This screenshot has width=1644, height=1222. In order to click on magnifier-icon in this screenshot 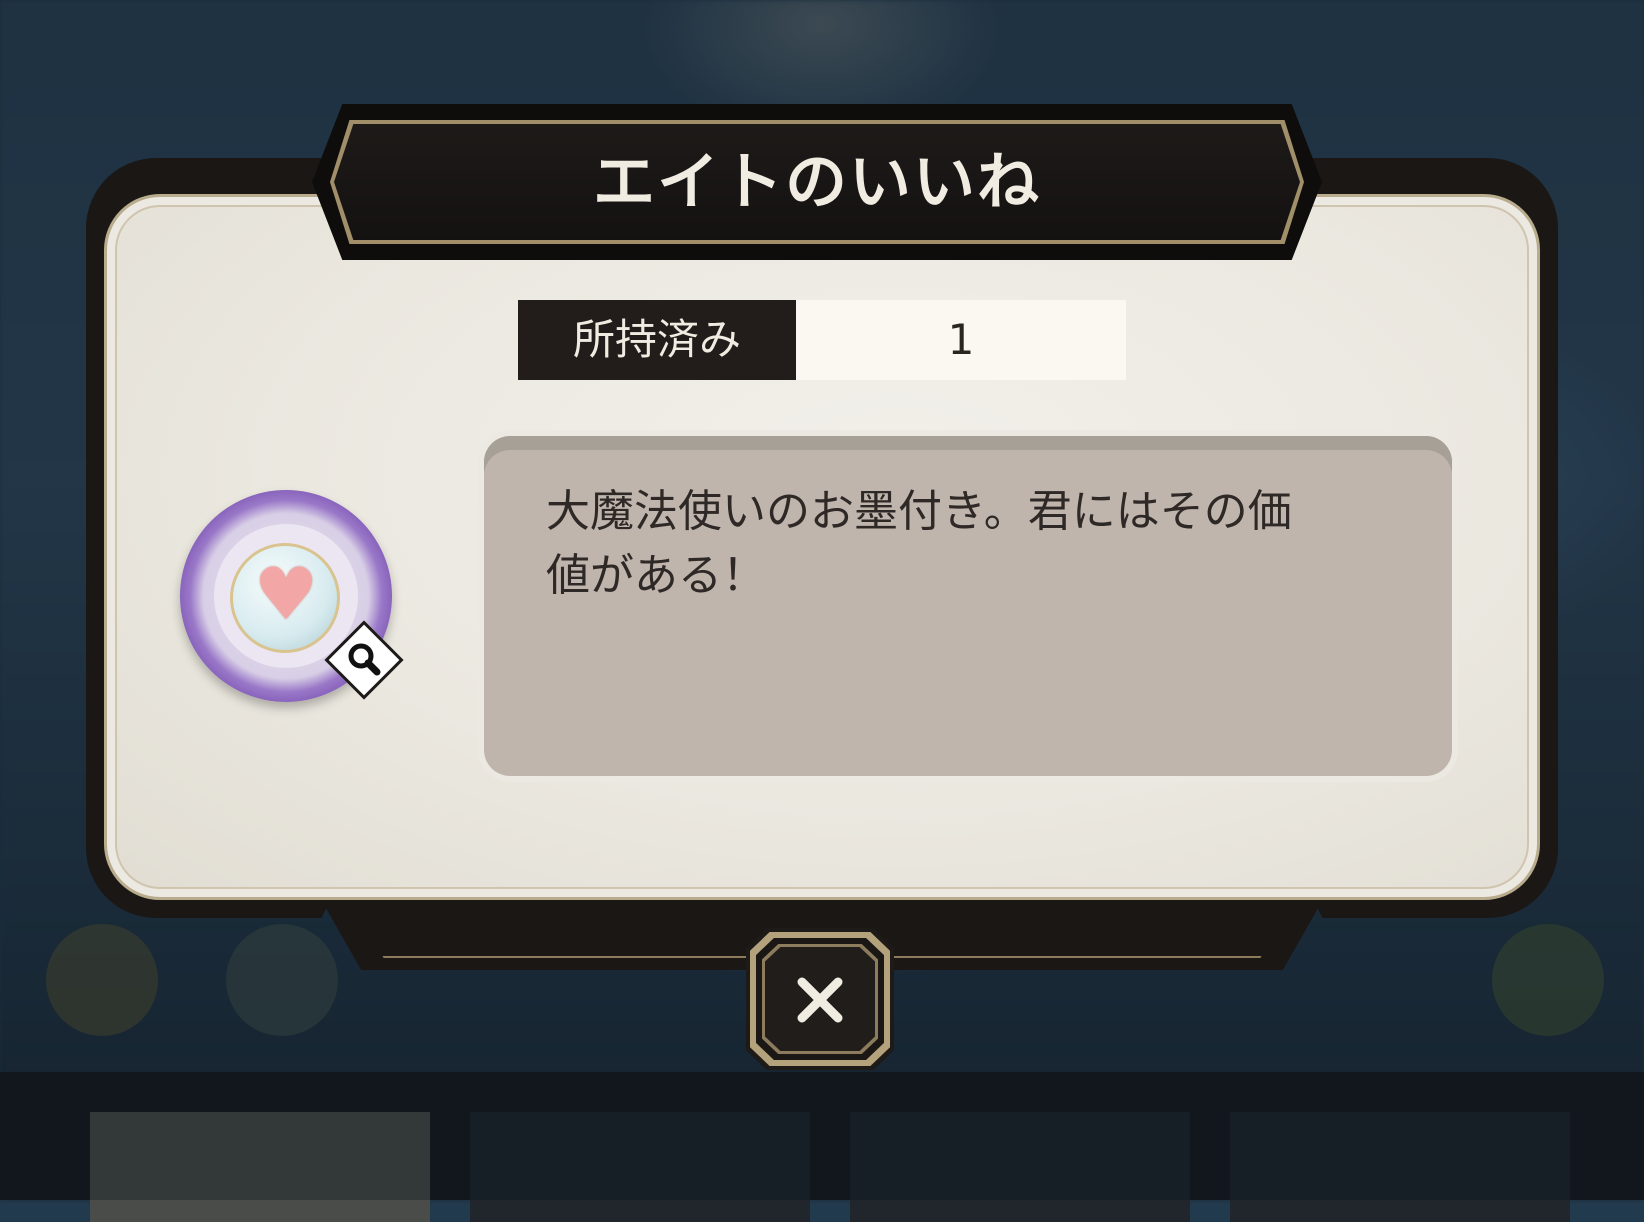, I will do `click(364, 659)`.